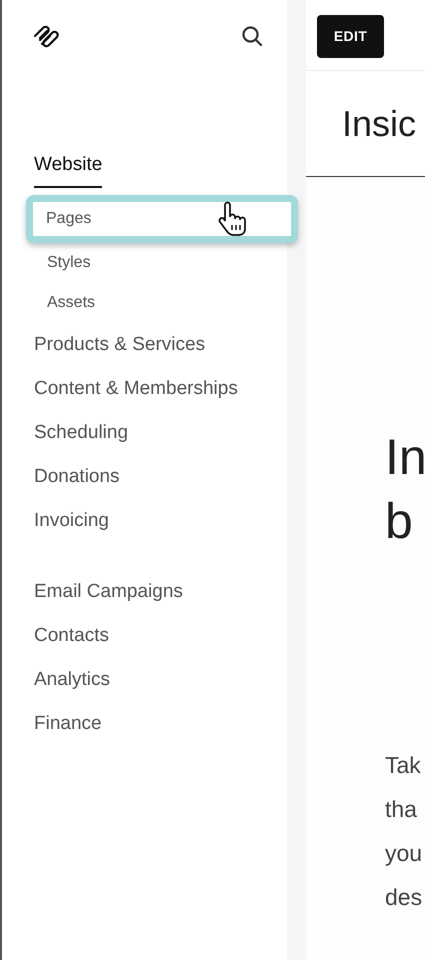 This screenshot has height=960, width=425. Describe the element at coordinates (72, 680) in the screenshot. I see `nav-item: Analytics` at that location.